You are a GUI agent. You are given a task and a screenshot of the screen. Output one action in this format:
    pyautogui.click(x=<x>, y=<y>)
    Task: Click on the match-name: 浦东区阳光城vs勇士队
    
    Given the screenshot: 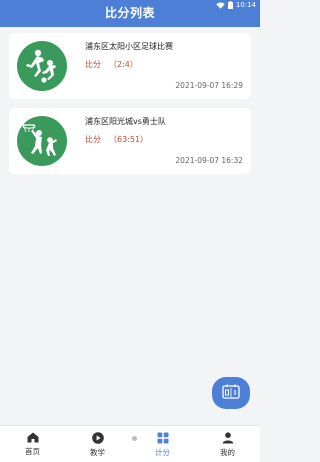 What is the action you would take?
    pyautogui.click(x=125, y=121)
    